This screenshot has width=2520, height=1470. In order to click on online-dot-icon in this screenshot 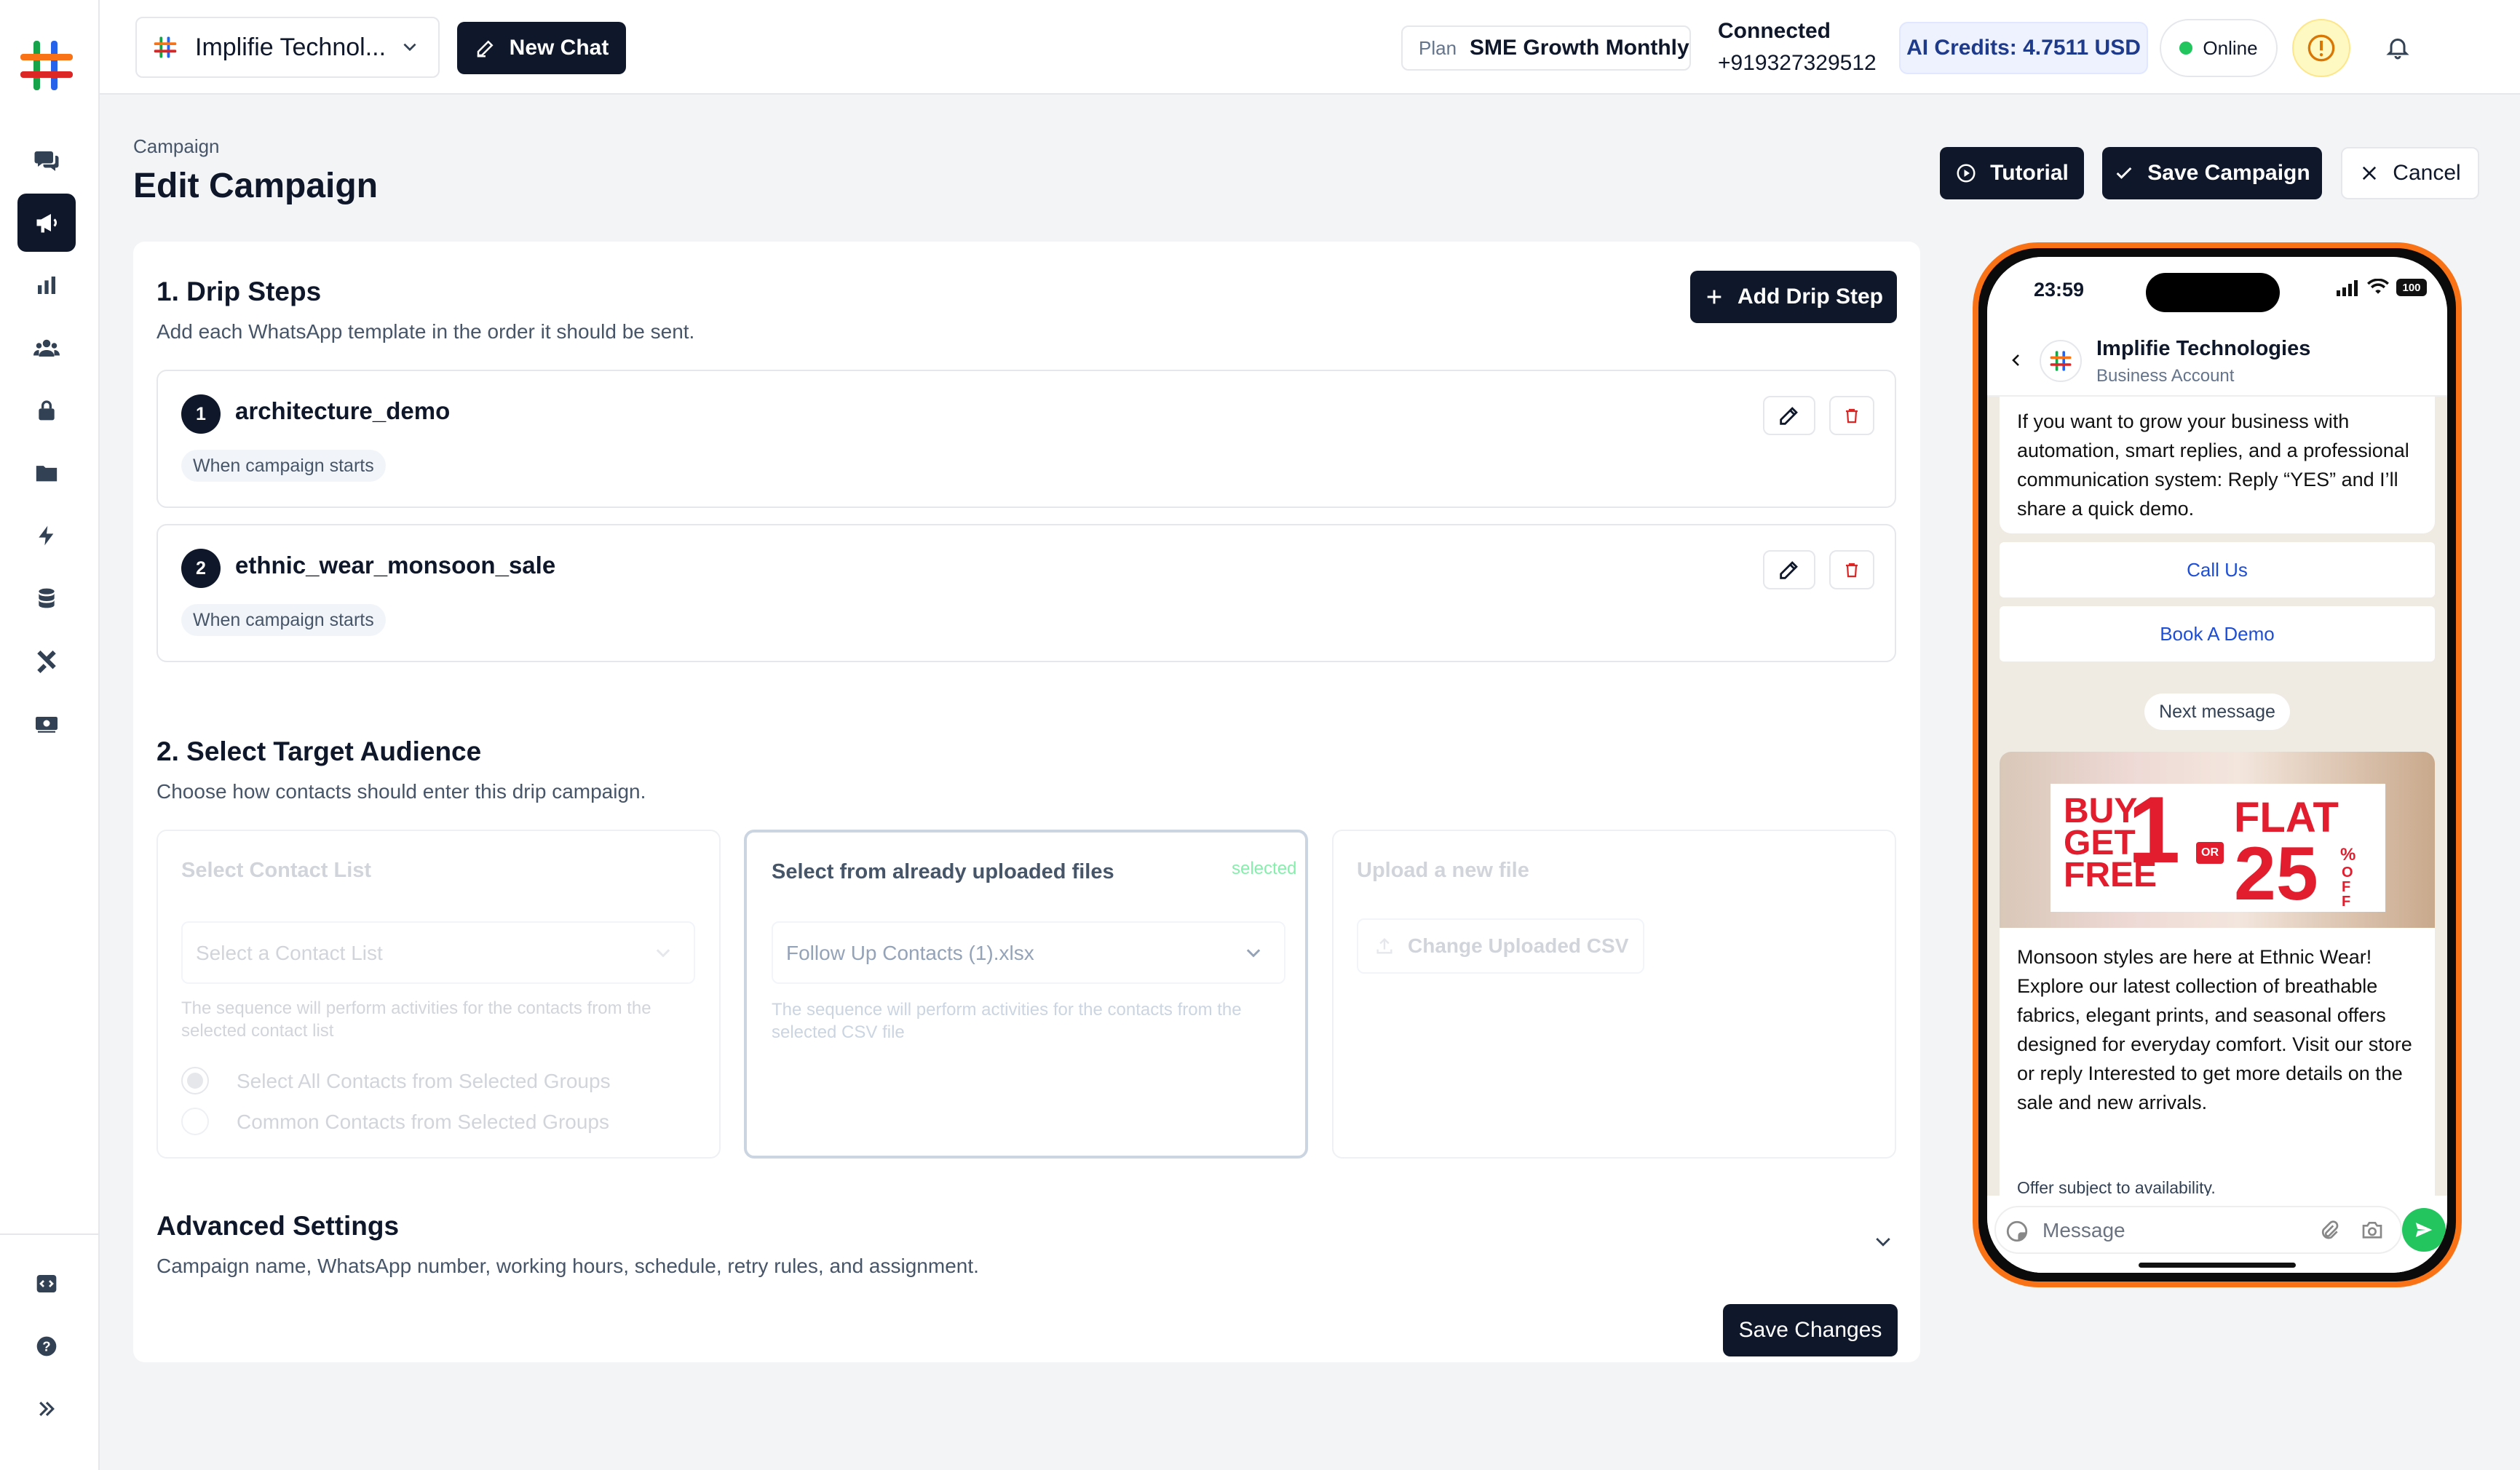, I will do `click(2186, 48)`.